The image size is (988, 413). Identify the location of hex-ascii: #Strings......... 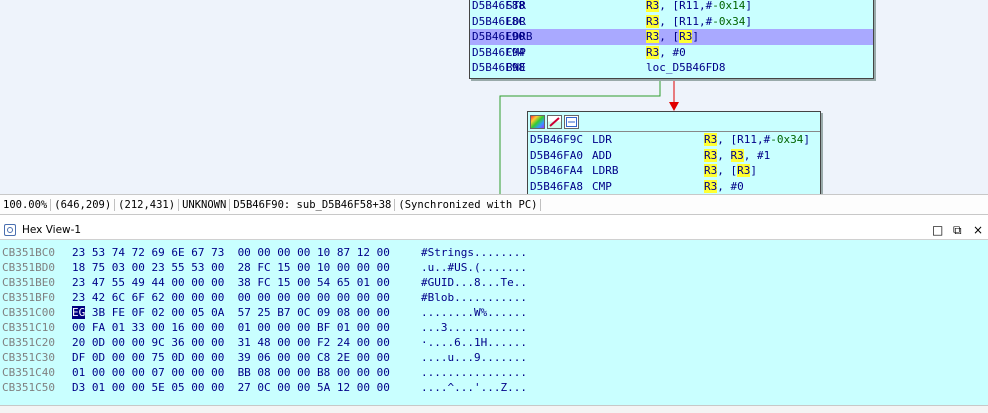
(474, 252).